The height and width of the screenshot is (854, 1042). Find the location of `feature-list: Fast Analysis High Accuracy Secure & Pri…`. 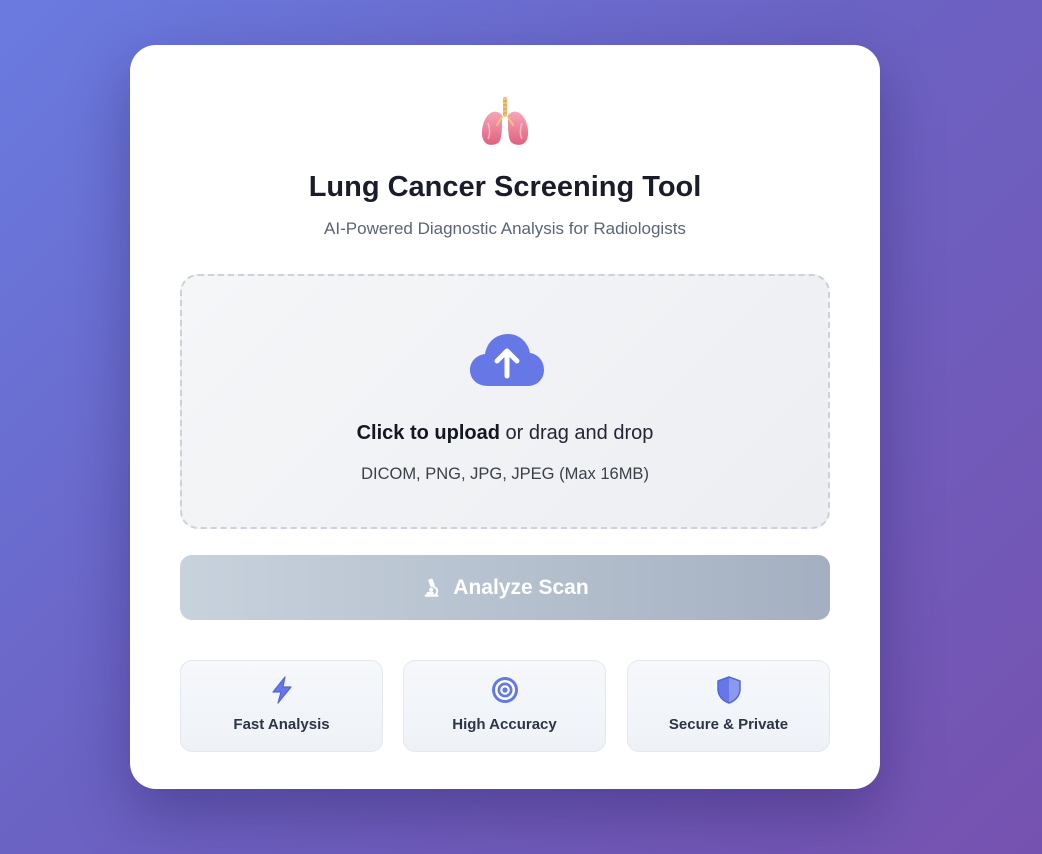

feature-list: Fast Analysis High Accuracy Secure & Pri… is located at coordinates (505, 706).